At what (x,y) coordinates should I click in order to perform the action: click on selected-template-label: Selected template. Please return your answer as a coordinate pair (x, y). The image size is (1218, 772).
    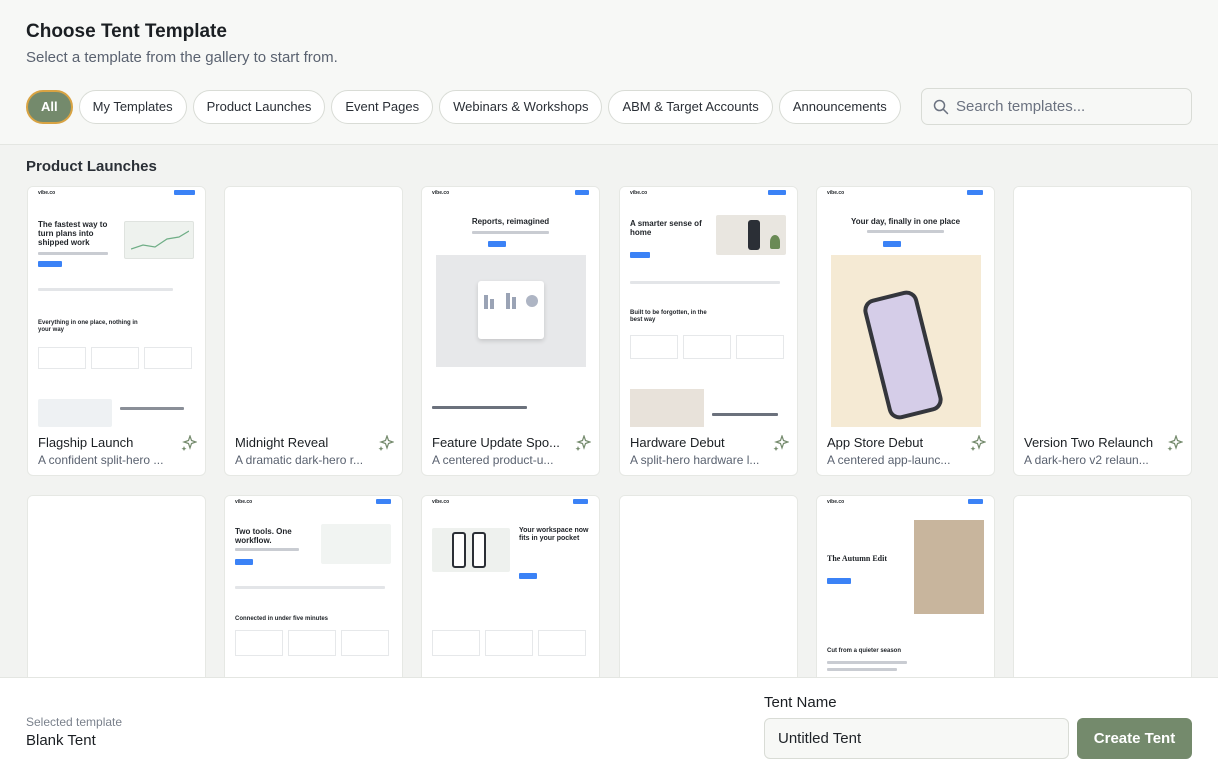
    Looking at the image, I should click on (74, 722).